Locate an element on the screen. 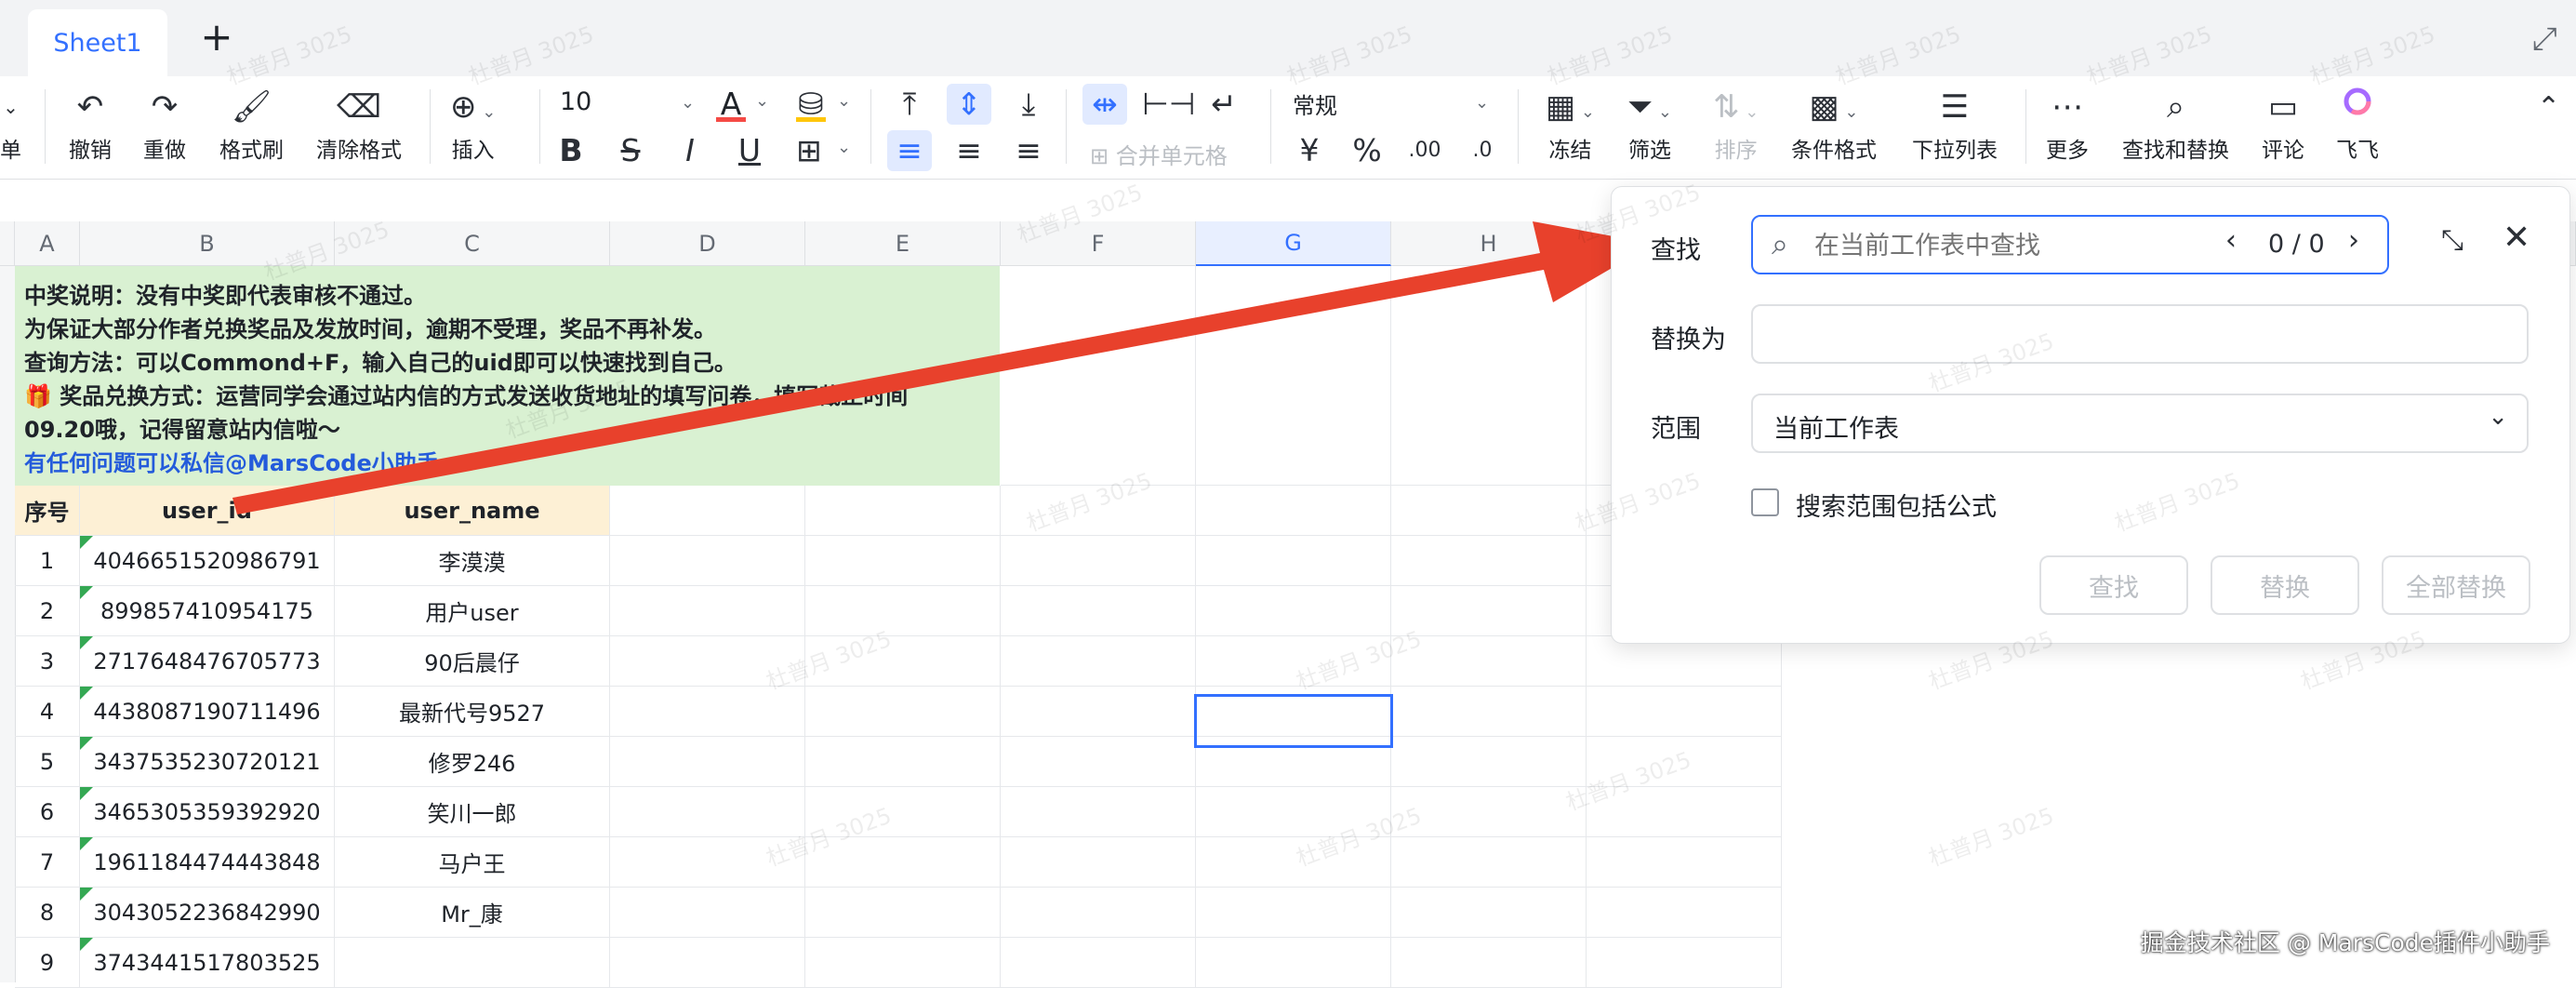 This screenshot has height=988, width=2576. chevron-right-icon: › is located at coordinates (2353, 241).